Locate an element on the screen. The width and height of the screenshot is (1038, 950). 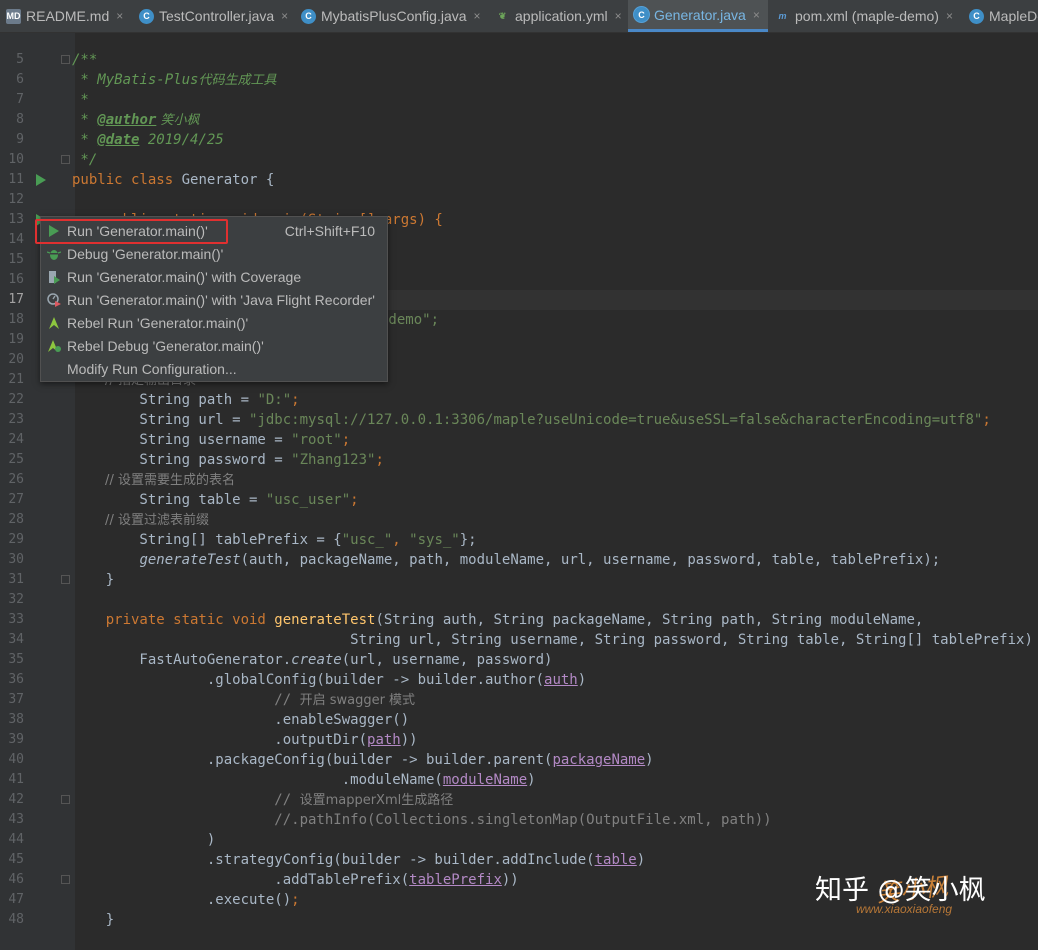
tab-application-yml: ❦ application.yml × is located at coordinates (558, 16).